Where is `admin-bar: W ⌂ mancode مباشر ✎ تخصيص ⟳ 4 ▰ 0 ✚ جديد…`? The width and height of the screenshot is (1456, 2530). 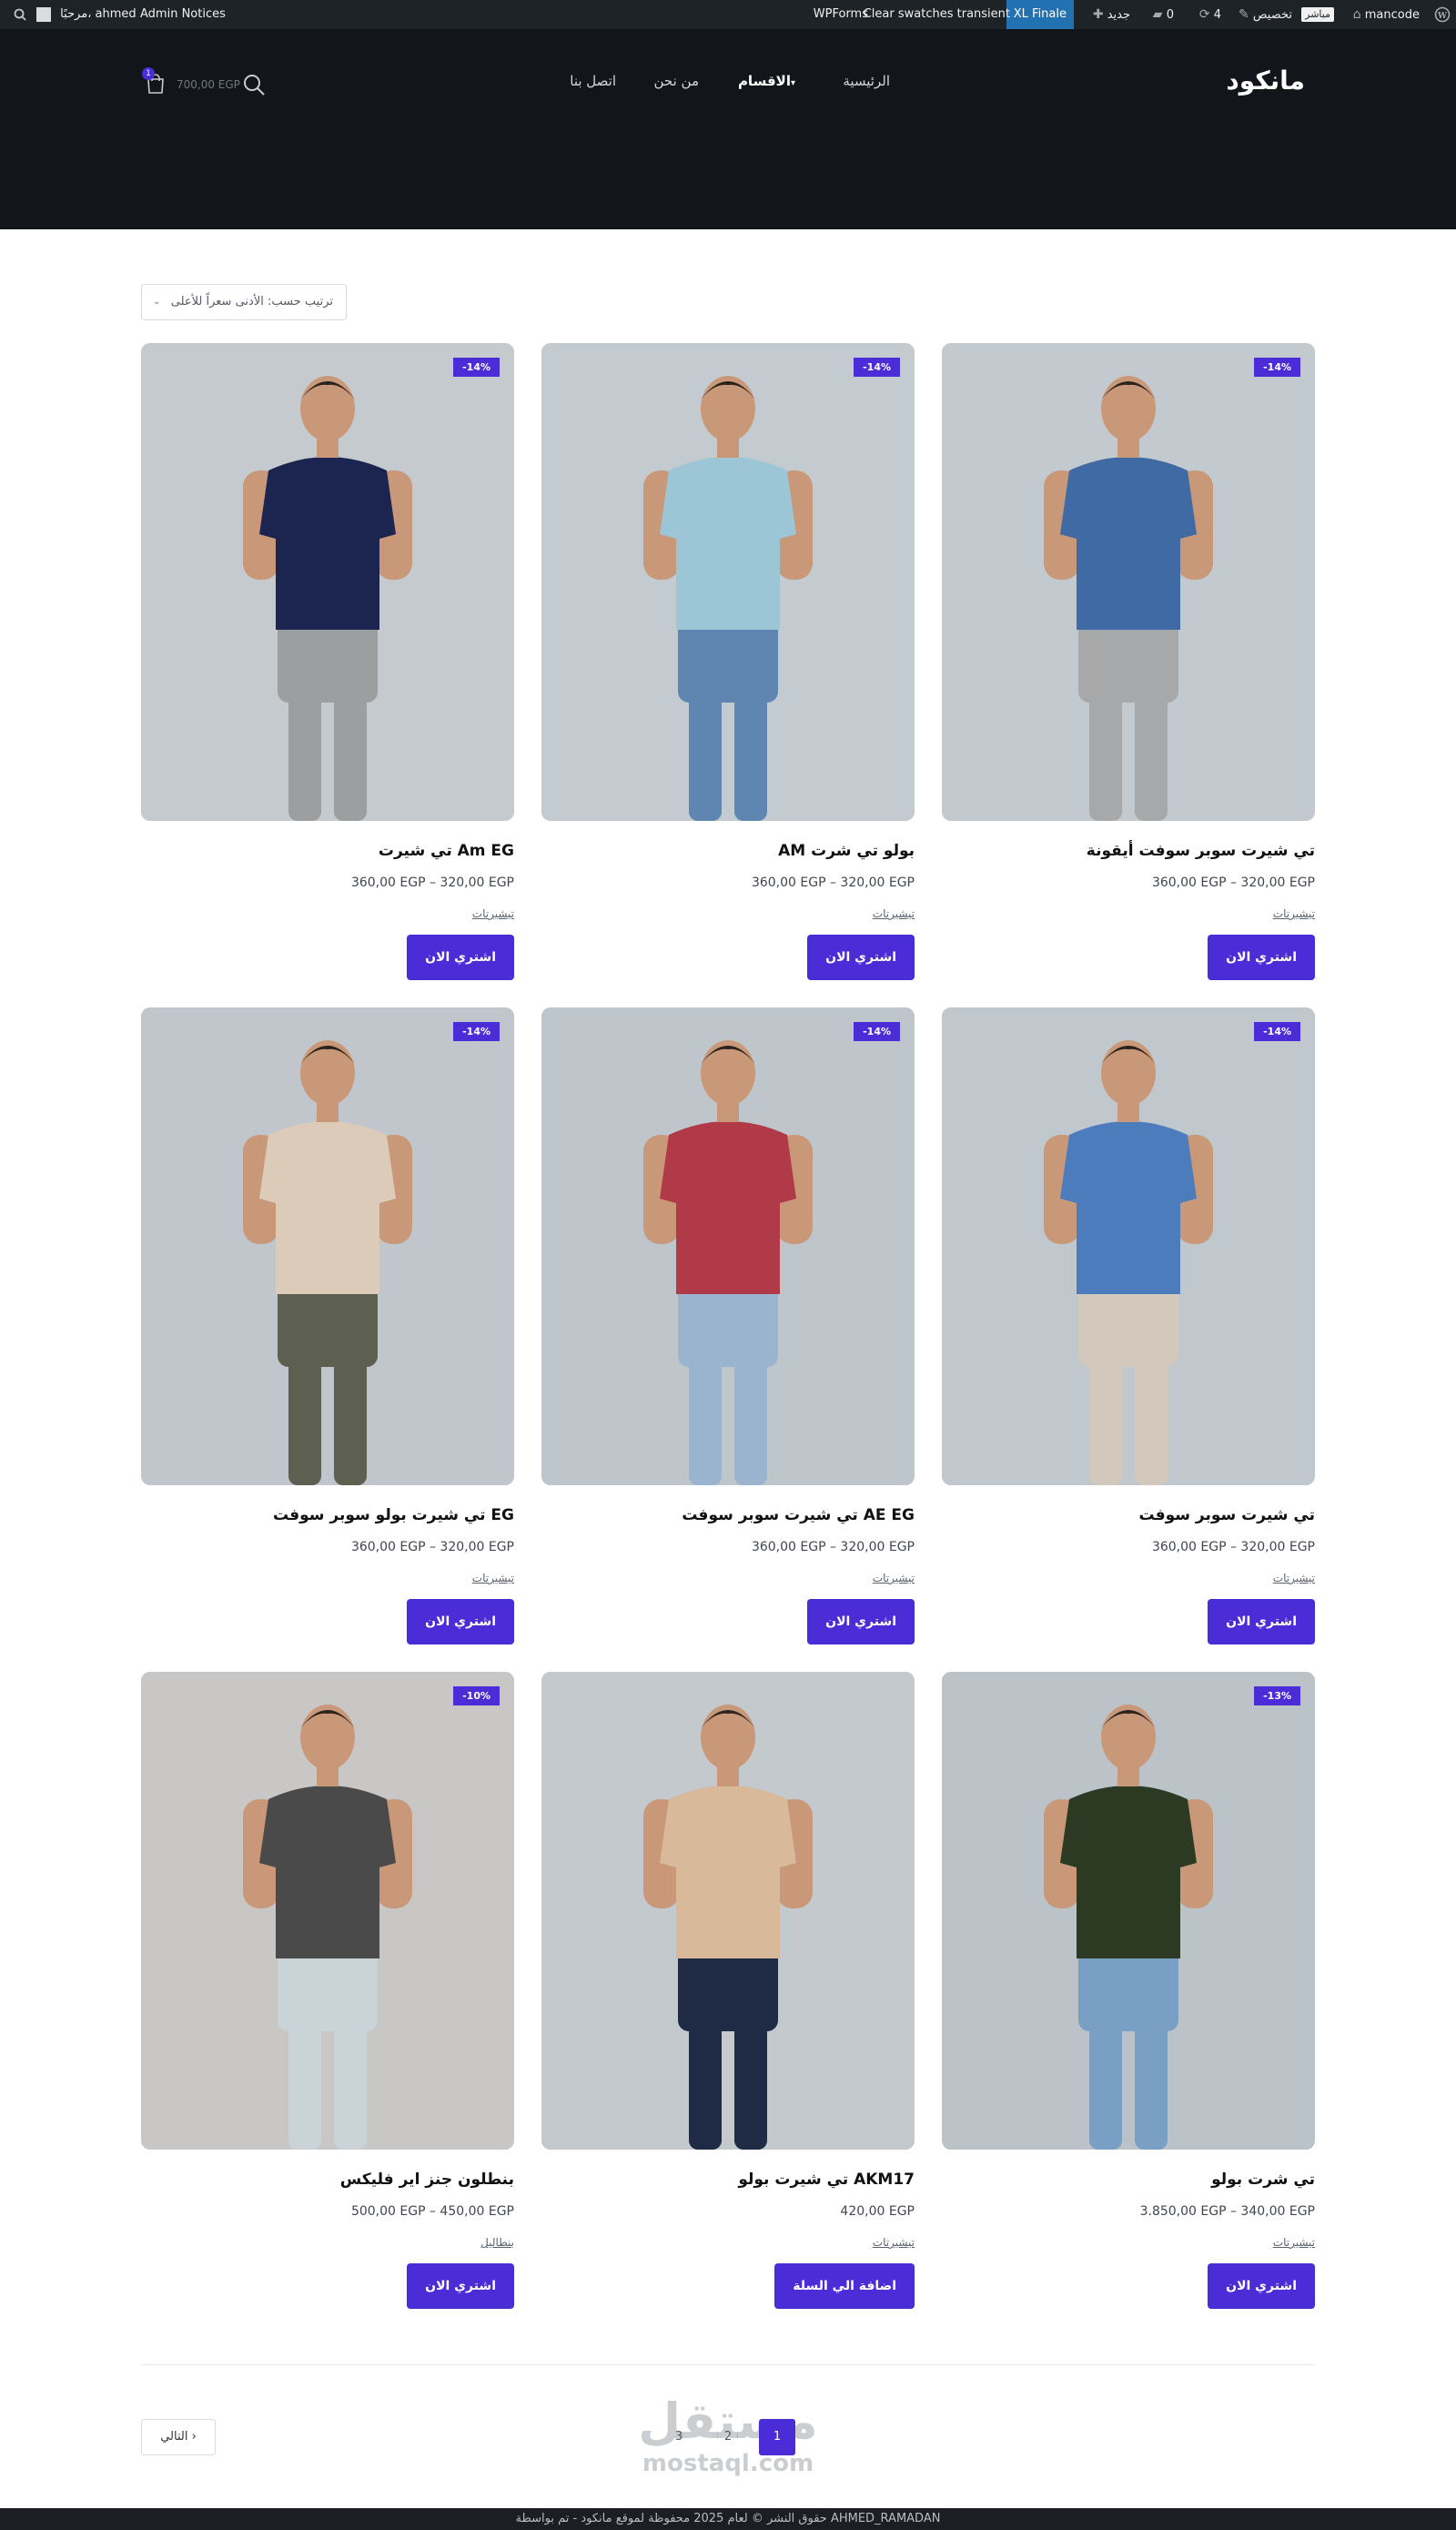
admin-bar: W ⌂ mancode مباشر ✎ تخصيص ⟳ 4 ▰ 0 ✚ جديد… is located at coordinates (728, 15).